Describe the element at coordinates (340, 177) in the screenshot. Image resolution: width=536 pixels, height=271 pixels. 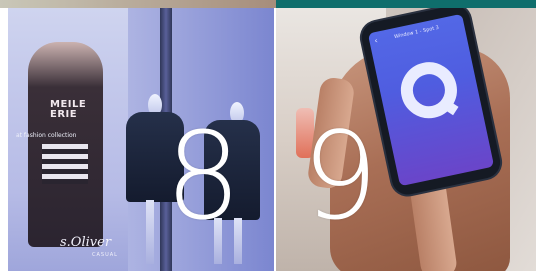
I see `step-number-9: 9` at that location.